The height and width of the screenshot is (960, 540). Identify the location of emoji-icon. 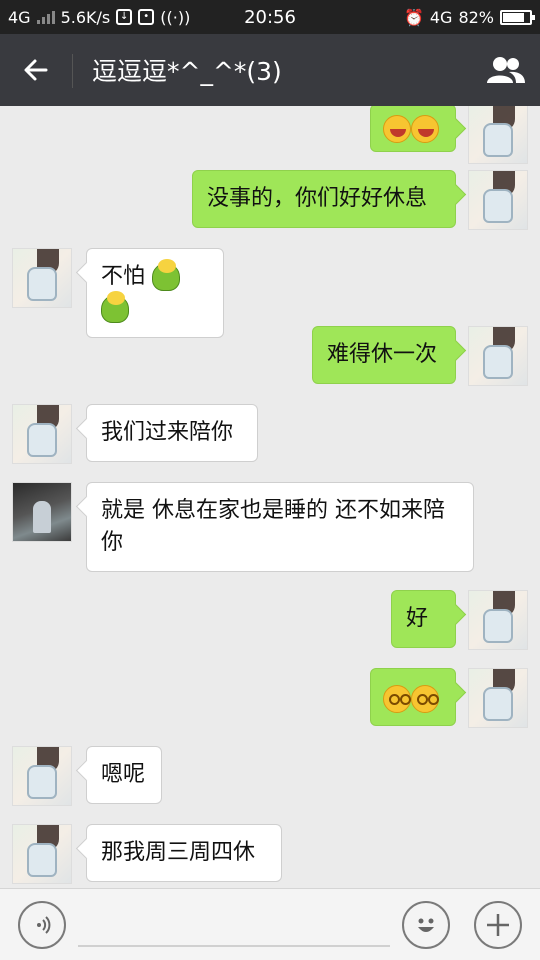
(426, 925).